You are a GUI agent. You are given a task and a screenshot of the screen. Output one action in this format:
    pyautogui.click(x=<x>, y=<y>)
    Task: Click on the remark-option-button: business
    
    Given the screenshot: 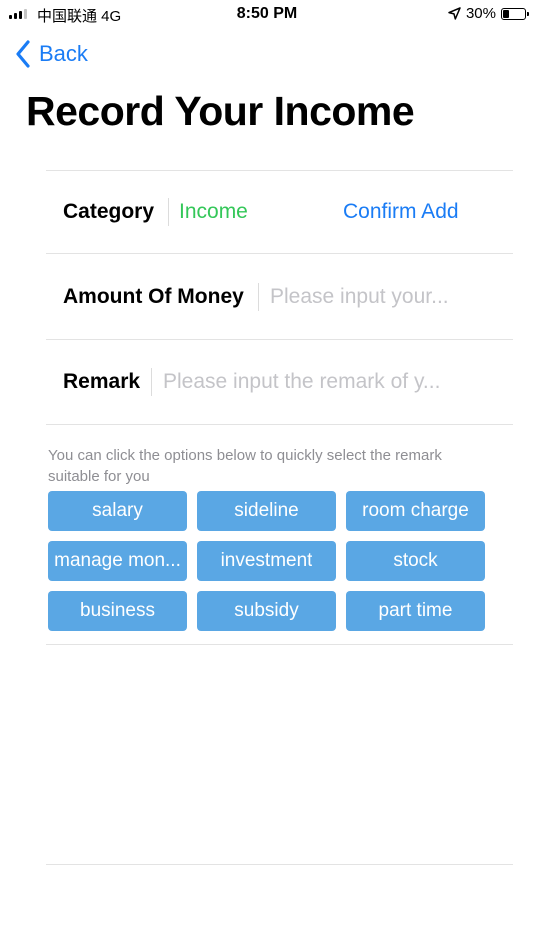 What is the action you would take?
    pyautogui.click(x=117, y=611)
    